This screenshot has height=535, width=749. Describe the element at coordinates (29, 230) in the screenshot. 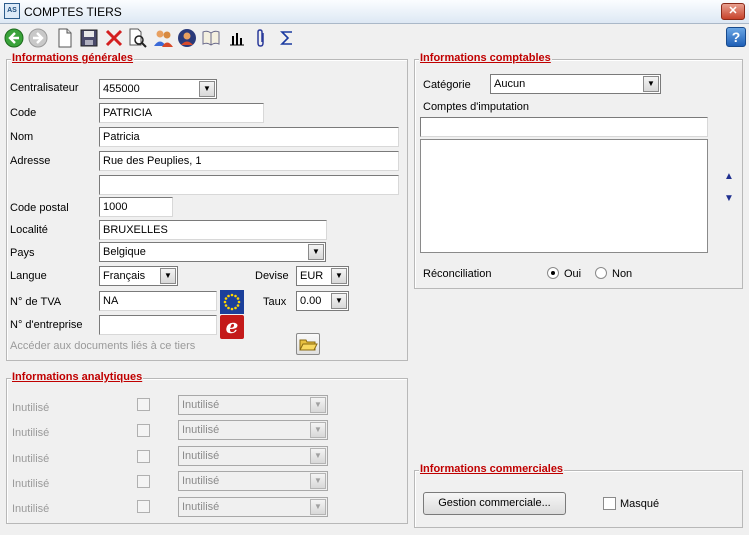

I see `localite-label: Localité` at that location.